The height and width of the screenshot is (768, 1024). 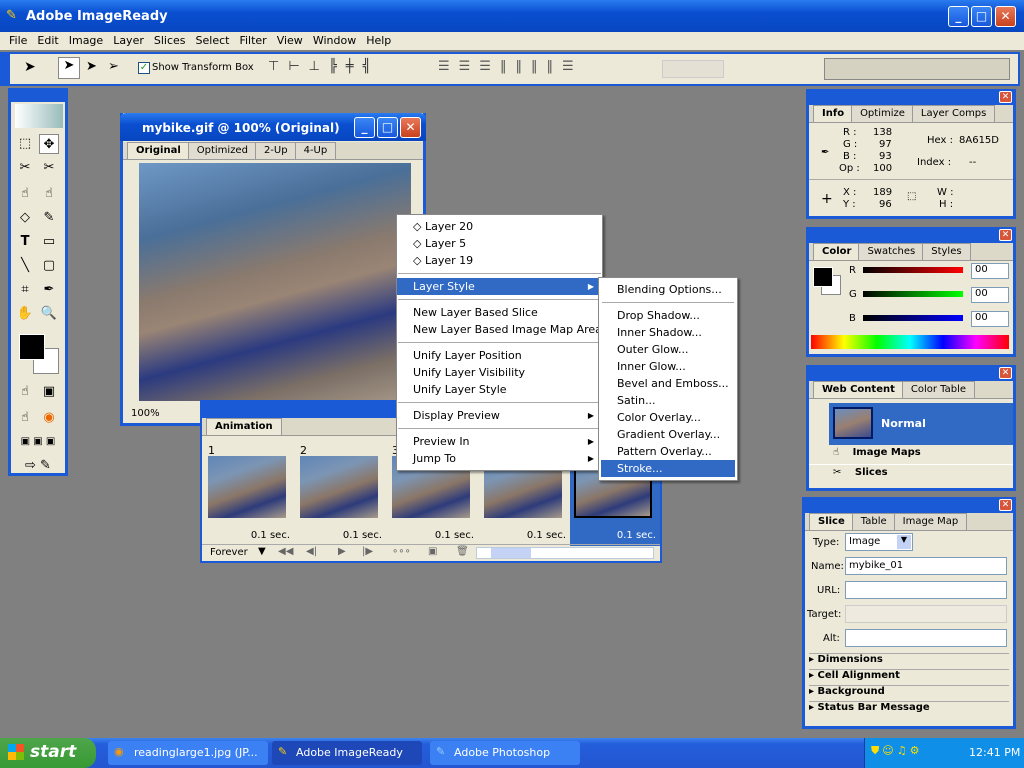 I want to click on task-photoshop: ✎ Adobe Photoshop, so click(x=505, y=753).